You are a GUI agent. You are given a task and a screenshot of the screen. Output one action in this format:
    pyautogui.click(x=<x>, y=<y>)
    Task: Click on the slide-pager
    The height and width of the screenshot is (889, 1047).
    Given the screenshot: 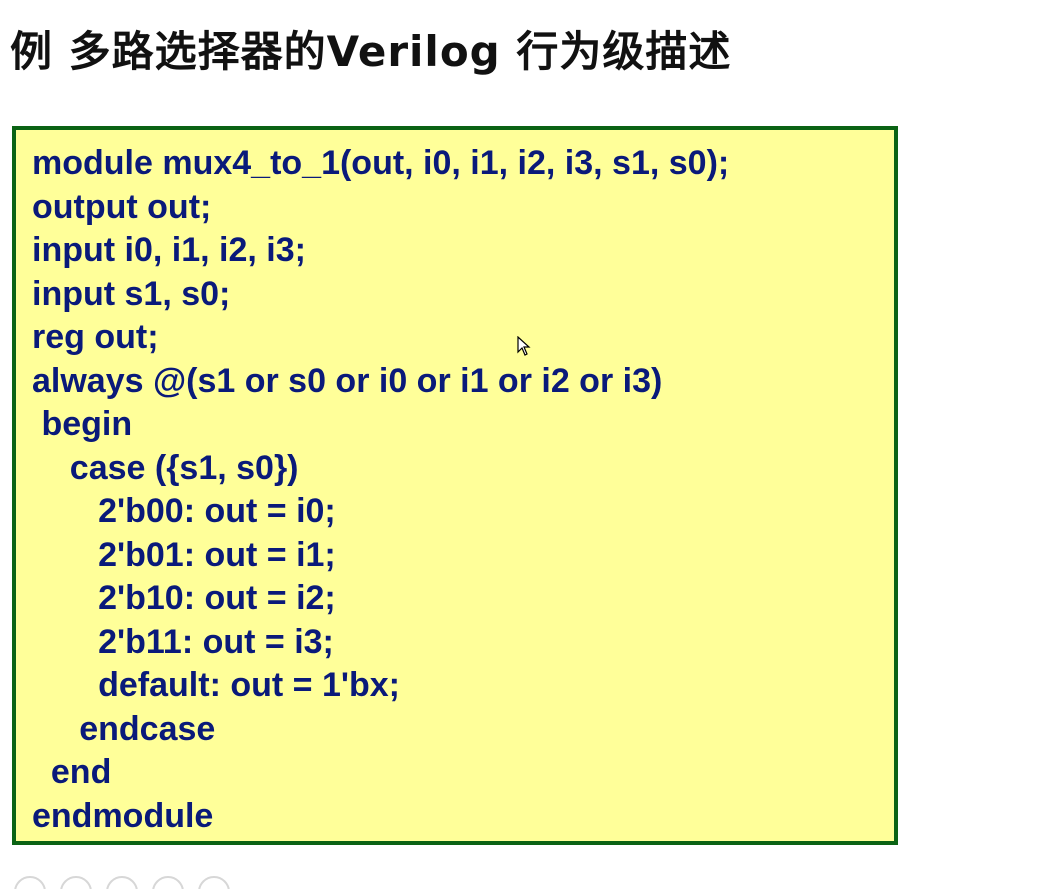 What is the action you would take?
    pyautogui.click(x=122, y=882)
    